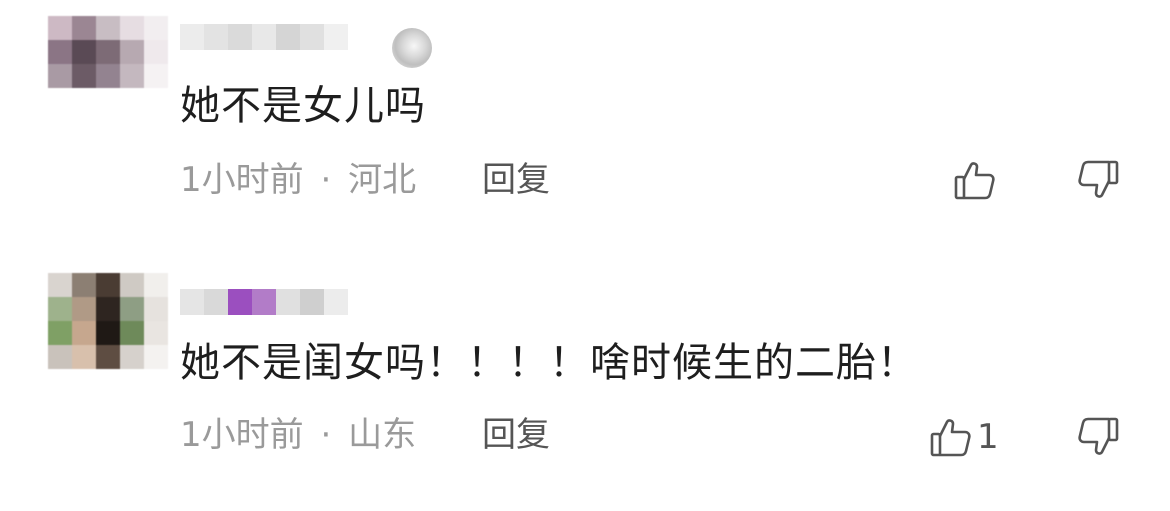 Image resolution: width=1170 pixels, height=511 pixels. Describe the element at coordinates (382, 435) in the screenshot. I see `comment-location: 山东` at that location.